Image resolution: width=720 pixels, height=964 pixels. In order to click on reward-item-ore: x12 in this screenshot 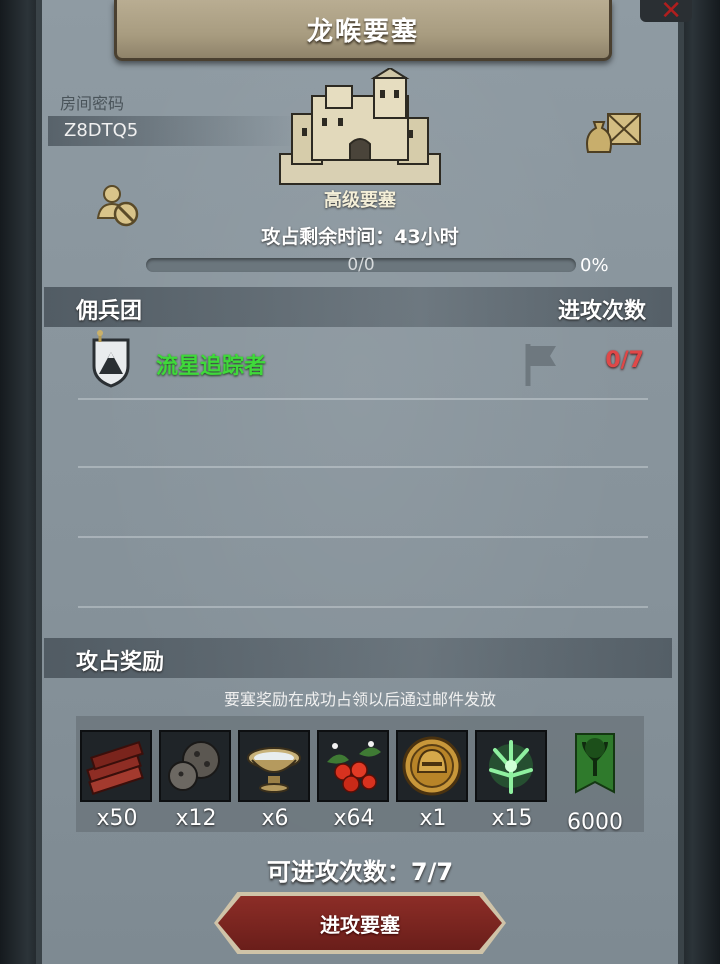, I will do `click(196, 780)`.